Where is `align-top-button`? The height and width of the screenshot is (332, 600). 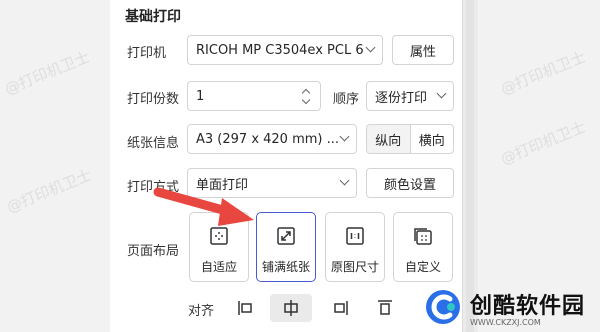
align-top-button is located at coordinates (385, 308).